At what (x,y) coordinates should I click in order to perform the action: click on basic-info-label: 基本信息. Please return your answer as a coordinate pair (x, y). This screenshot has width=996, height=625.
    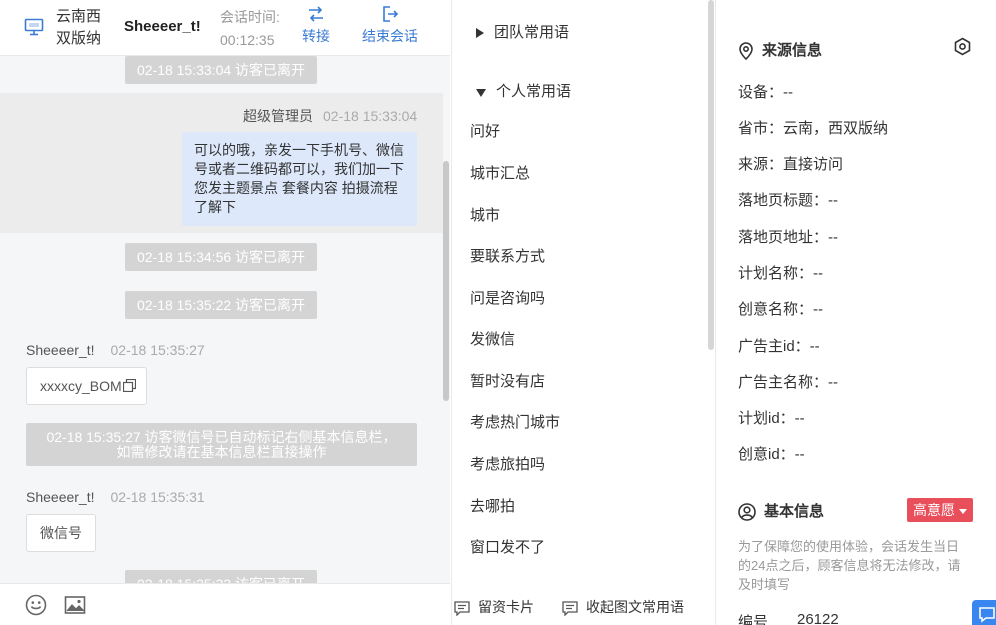
    Looking at the image, I should click on (794, 511).